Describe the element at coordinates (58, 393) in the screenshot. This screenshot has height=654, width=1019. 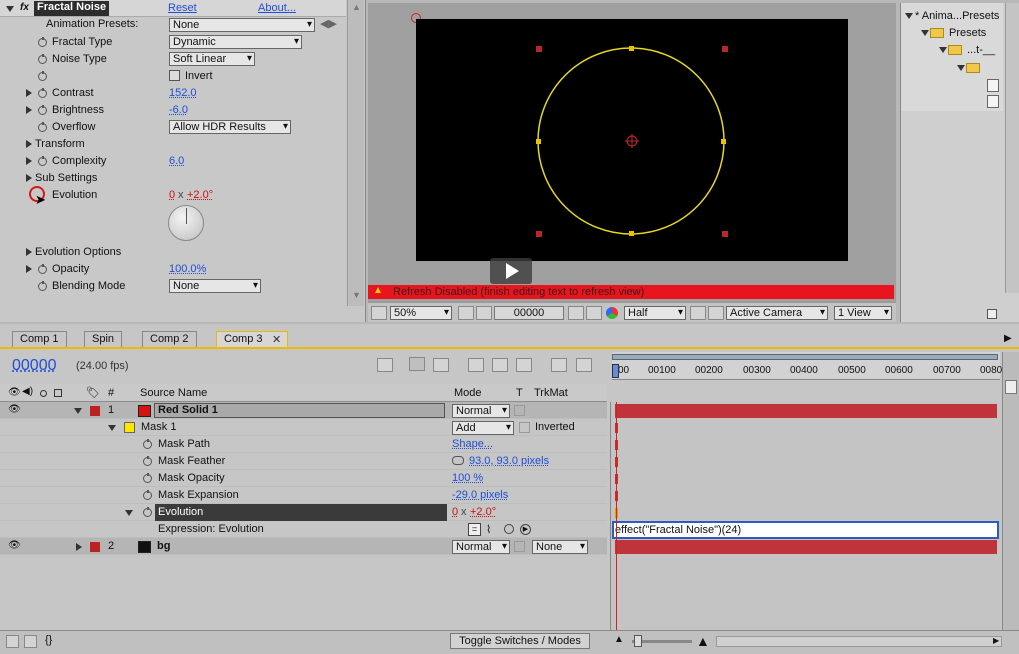
I see `lock-icon` at that location.